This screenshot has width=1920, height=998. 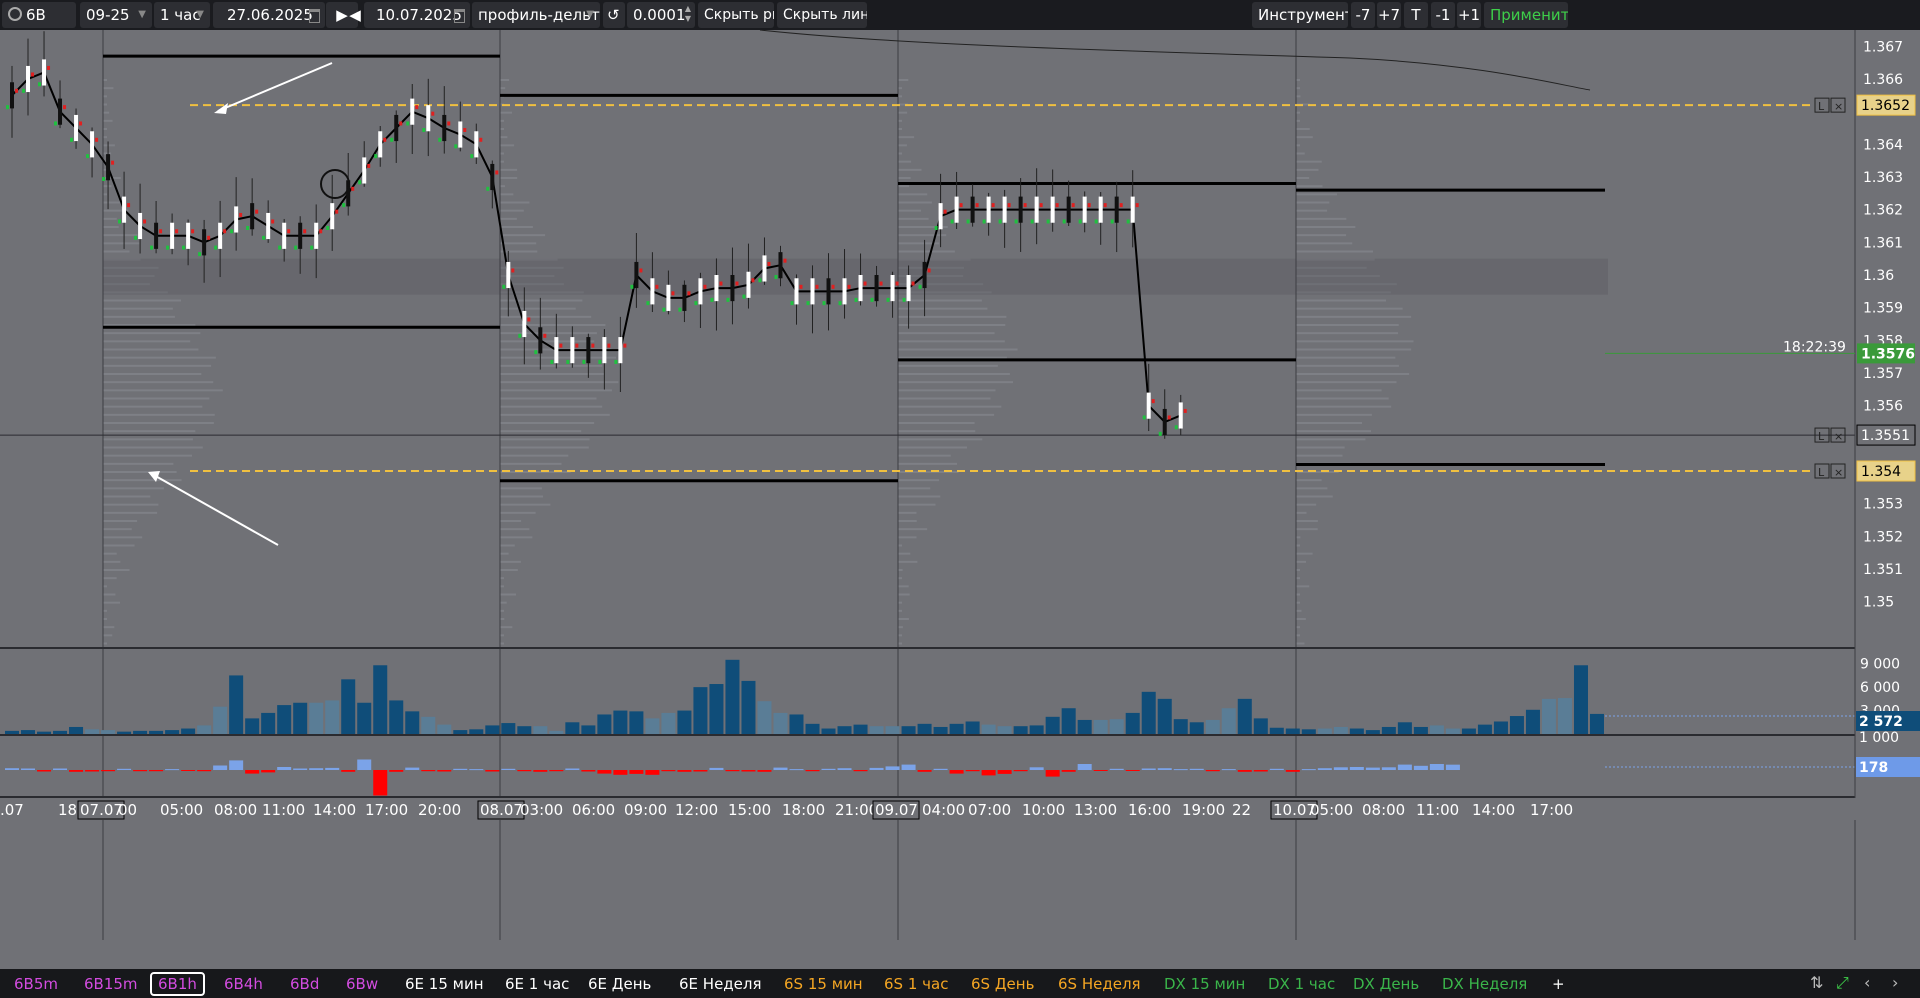 I want to click on t-button: T, so click(x=1416, y=15).